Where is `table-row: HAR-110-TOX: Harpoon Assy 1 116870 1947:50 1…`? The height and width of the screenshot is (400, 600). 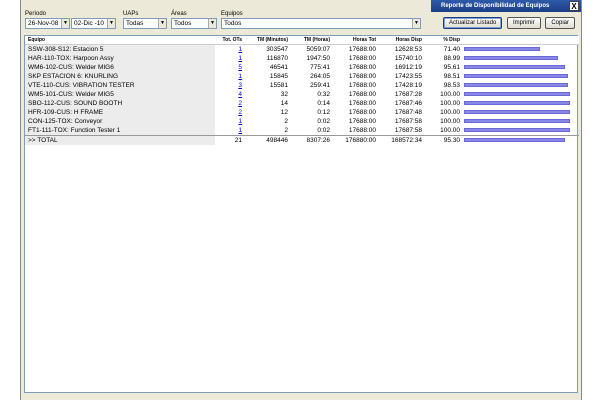
table-row: HAR-110-TOX: Harpoon Assy 1 116870 1947:50 1… is located at coordinates (302, 58).